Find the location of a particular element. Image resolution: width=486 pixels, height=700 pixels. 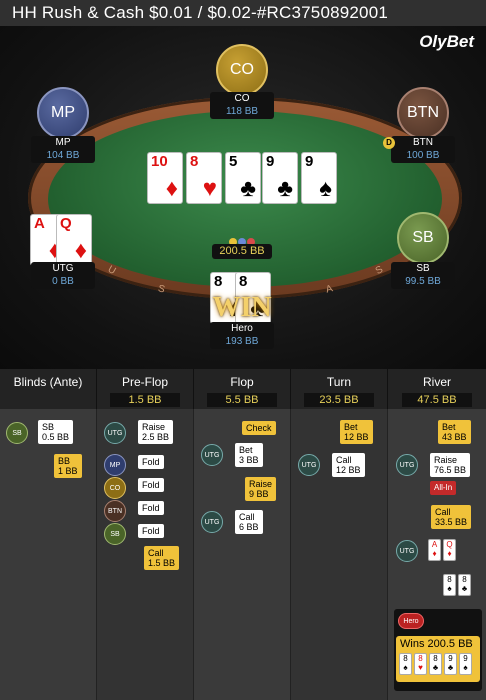

player-plate-btn: BTN 100 BB is located at coordinates (423, 149).